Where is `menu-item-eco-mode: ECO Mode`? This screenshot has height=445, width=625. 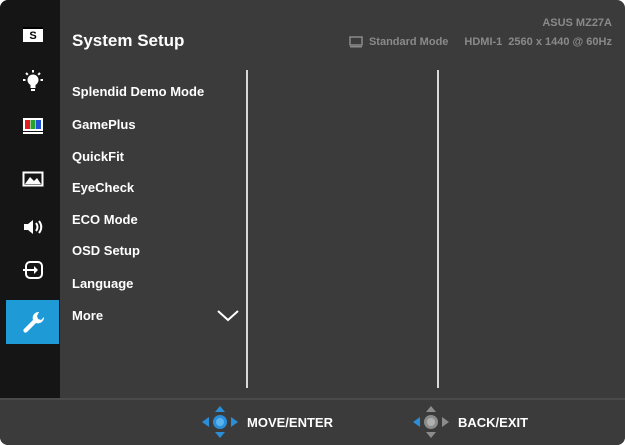 menu-item-eco-mode: ECO Mode is located at coordinates (105, 219).